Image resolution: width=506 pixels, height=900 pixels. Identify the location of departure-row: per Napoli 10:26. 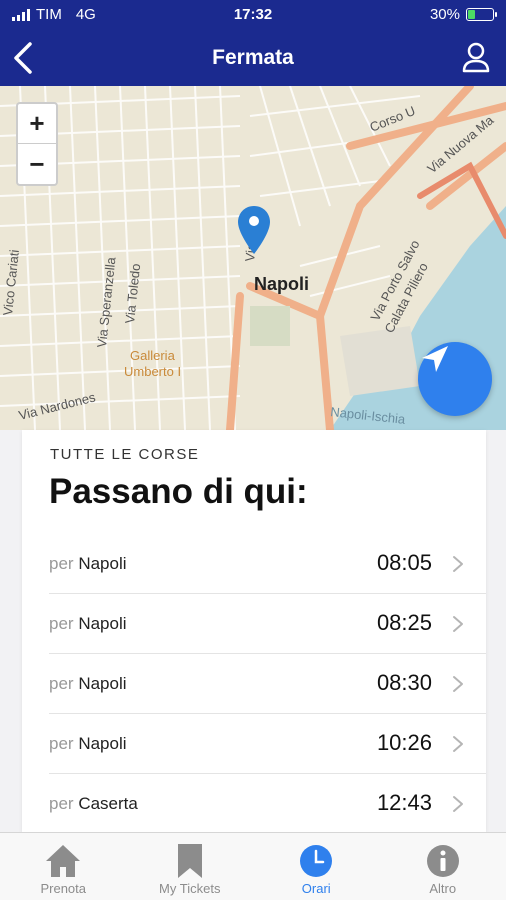
(267, 744).